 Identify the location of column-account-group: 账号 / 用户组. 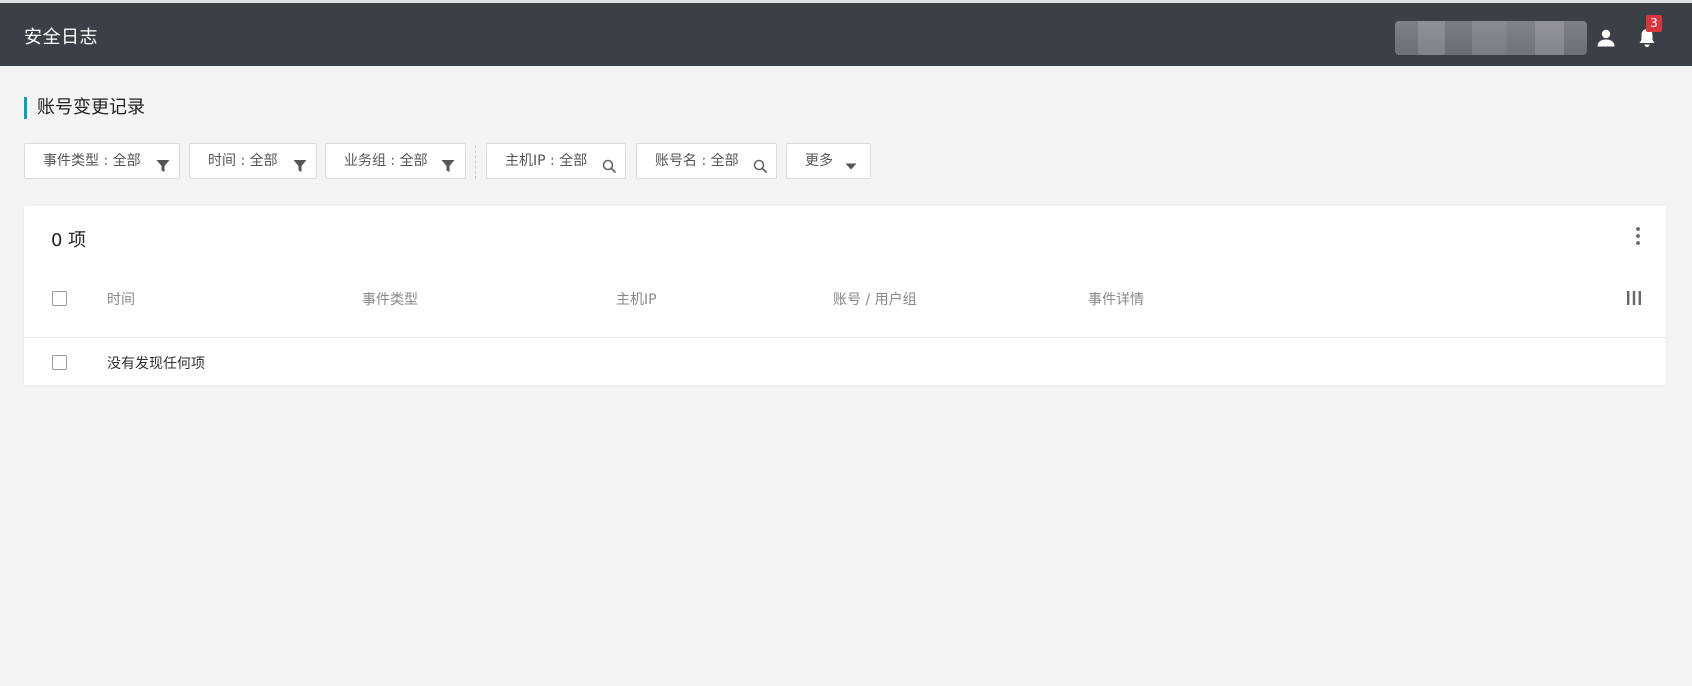
(875, 299).